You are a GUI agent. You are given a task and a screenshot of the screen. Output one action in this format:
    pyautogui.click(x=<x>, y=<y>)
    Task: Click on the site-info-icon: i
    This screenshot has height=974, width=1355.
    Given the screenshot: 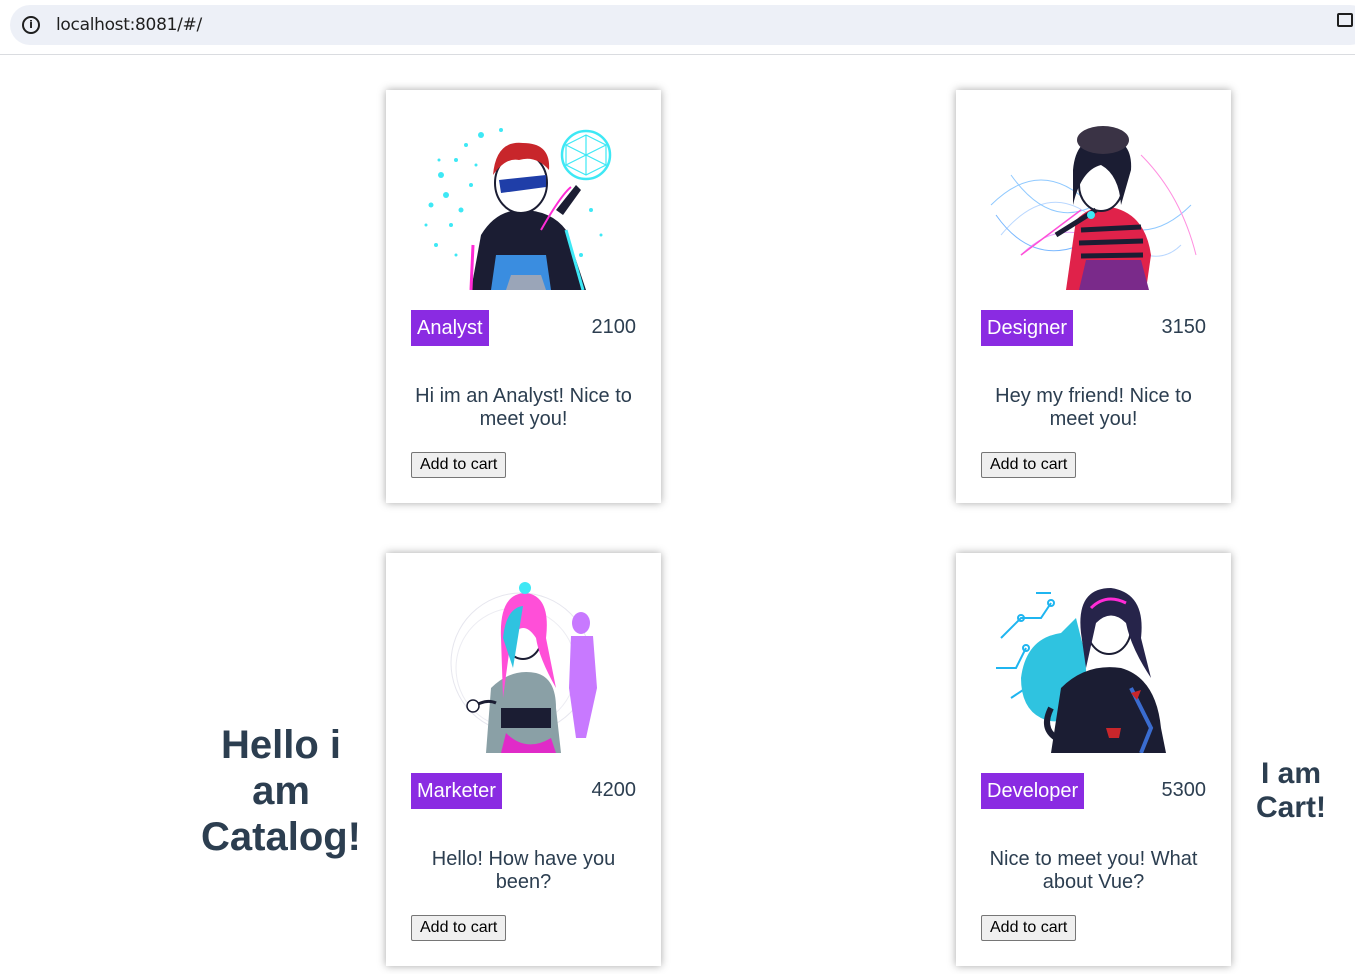 What is the action you would take?
    pyautogui.click(x=31, y=25)
    